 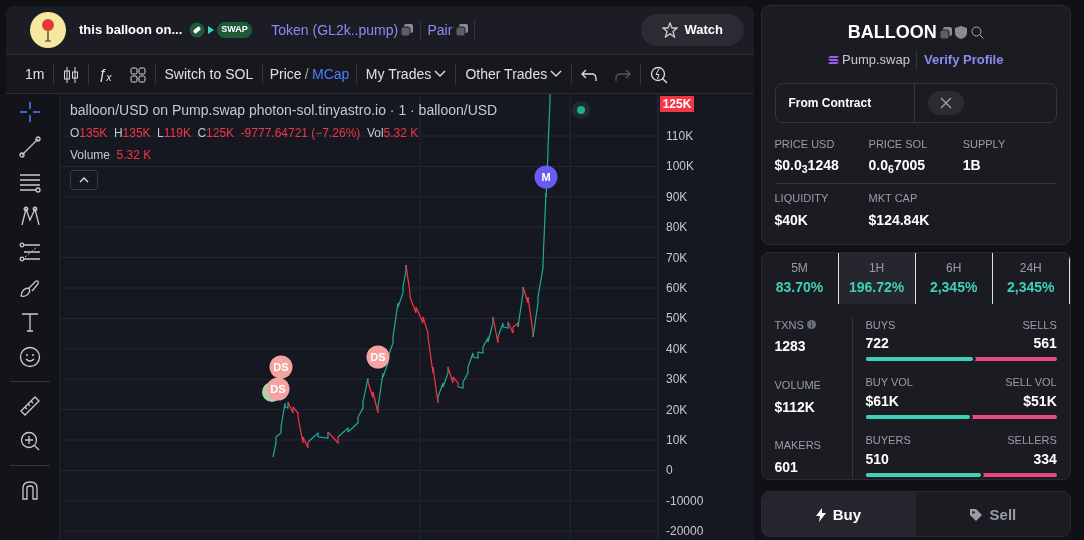 I want to click on lightning-icon, so click(x=821, y=514).